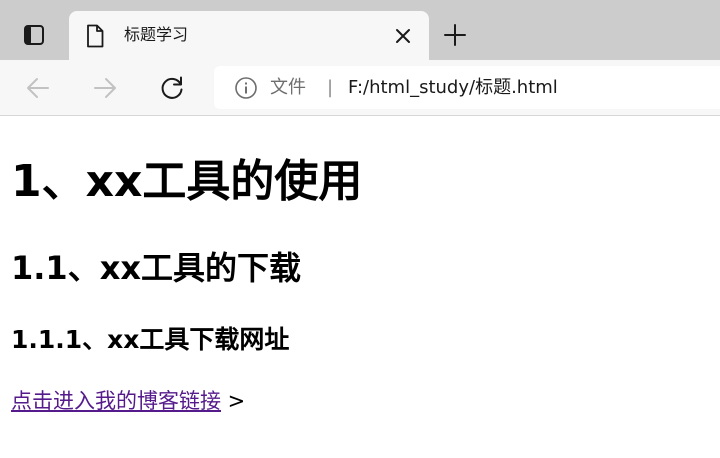 The height and width of the screenshot is (458, 720). What do you see at coordinates (187, 181) in the screenshot?
I see `heading-level-1: 1、xx工具的使用` at bounding box center [187, 181].